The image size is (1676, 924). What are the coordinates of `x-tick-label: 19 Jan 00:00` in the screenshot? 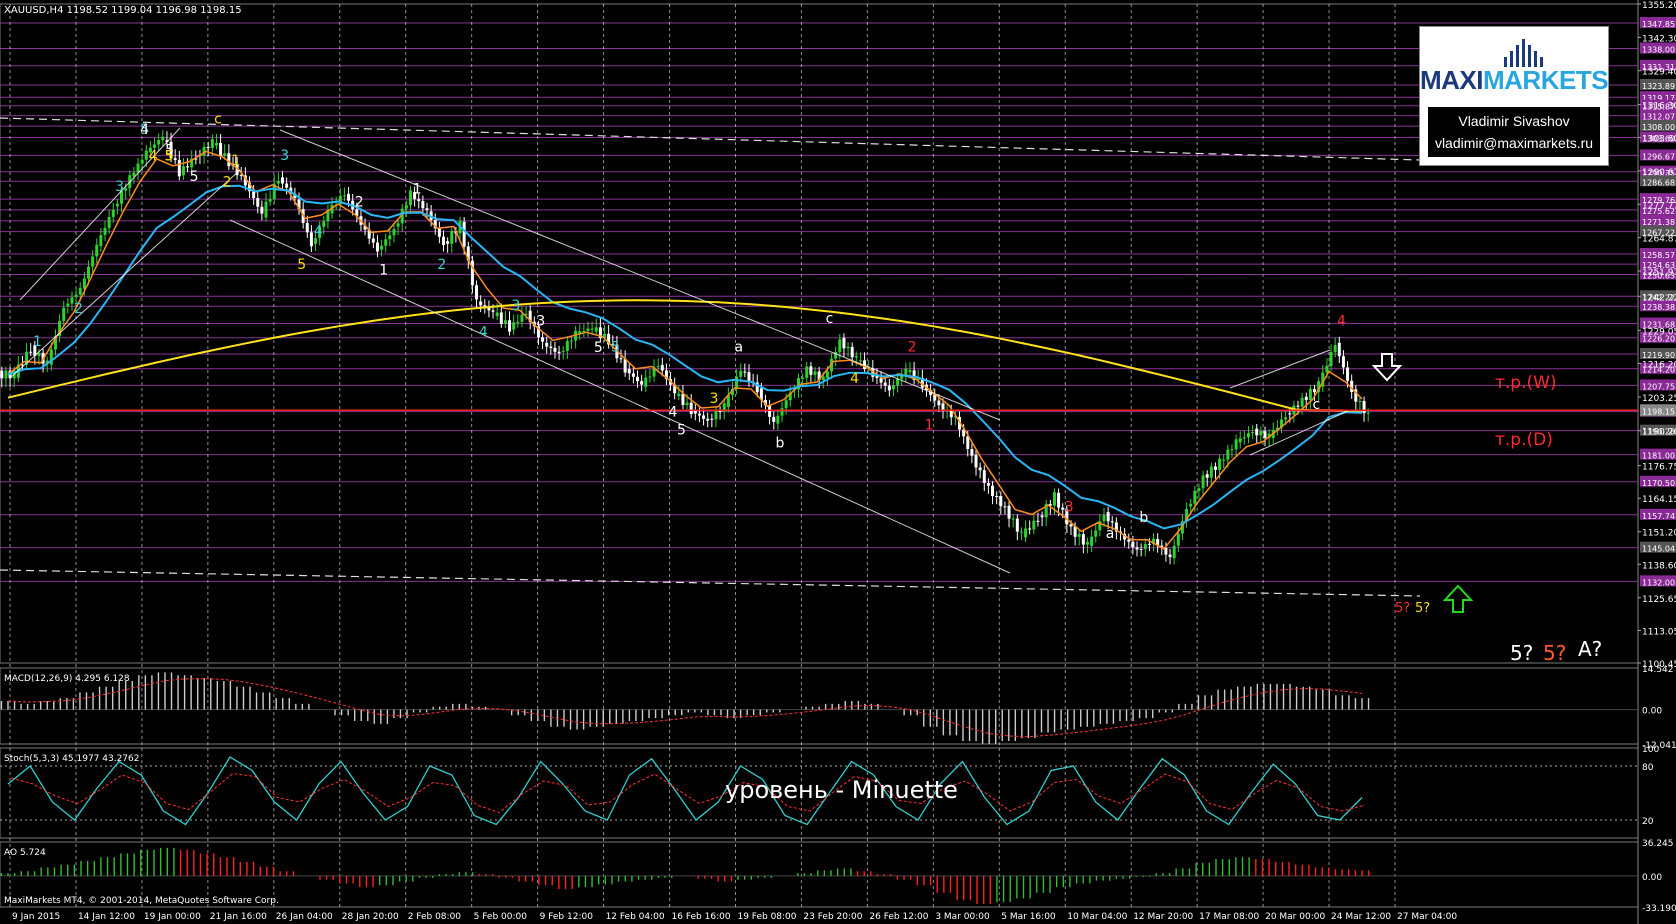 It's located at (172, 917).